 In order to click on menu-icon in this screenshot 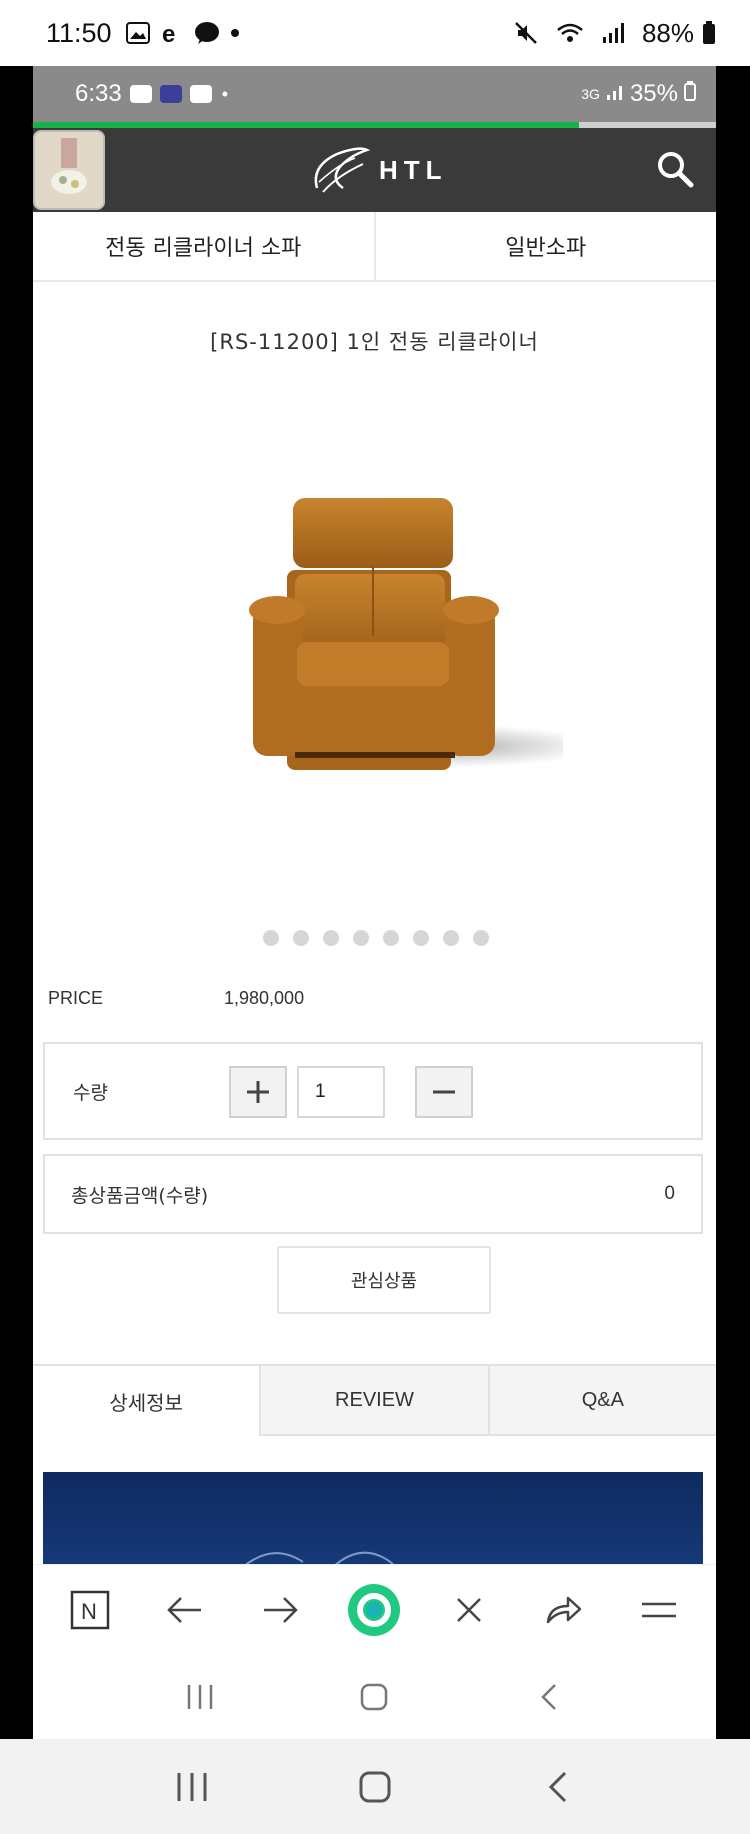, I will do `click(658, 1609)`.